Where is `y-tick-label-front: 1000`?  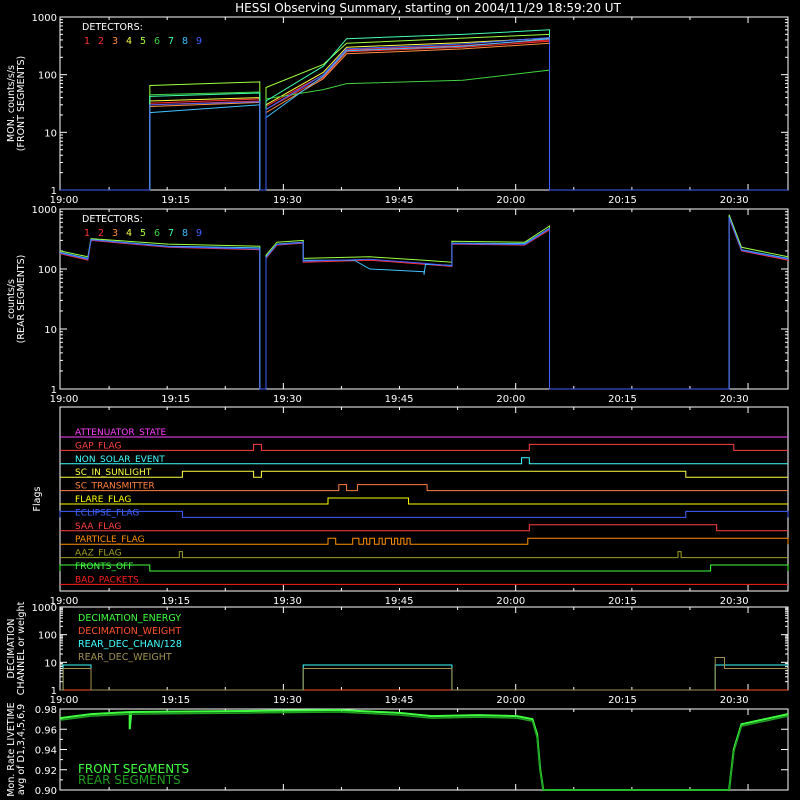 y-tick-label-front: 1000 is located at coordinates (44, 18).